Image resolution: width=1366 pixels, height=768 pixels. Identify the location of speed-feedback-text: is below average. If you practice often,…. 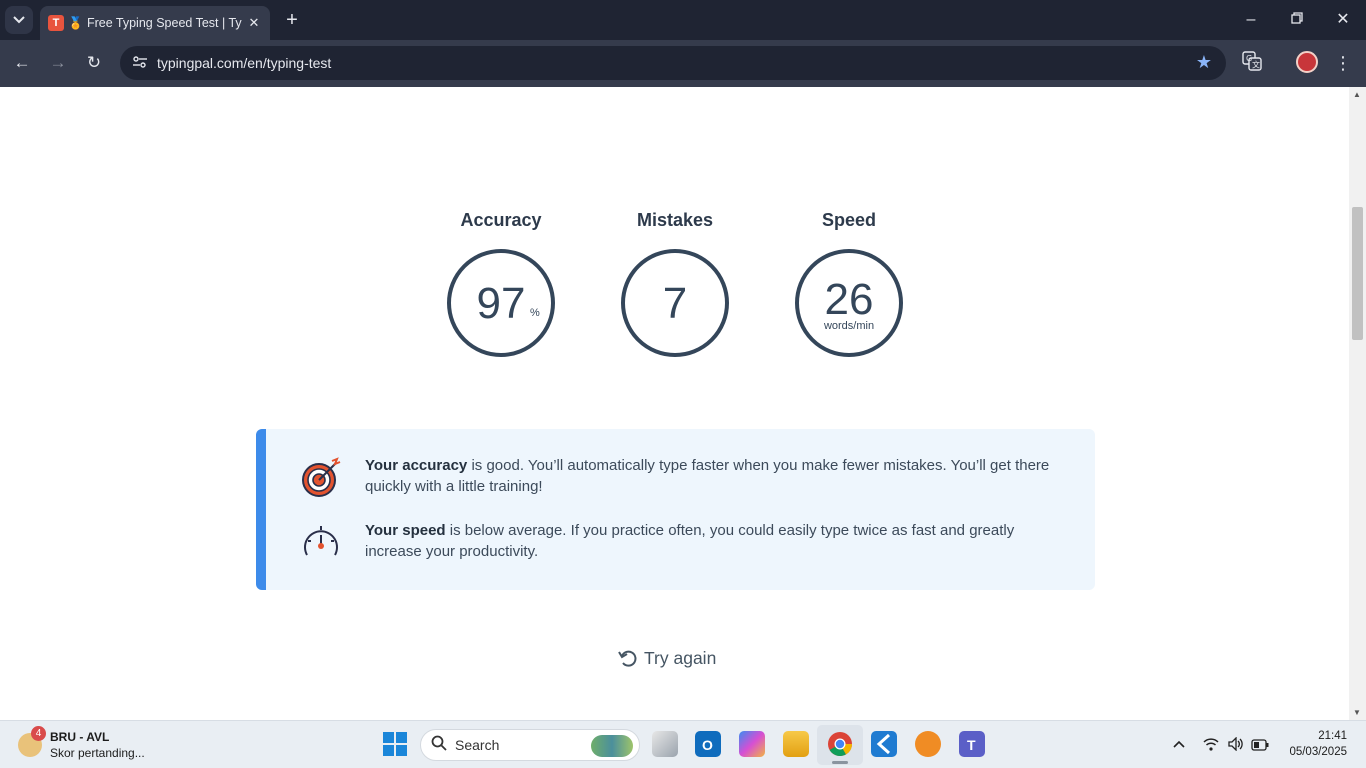
(690, 541).